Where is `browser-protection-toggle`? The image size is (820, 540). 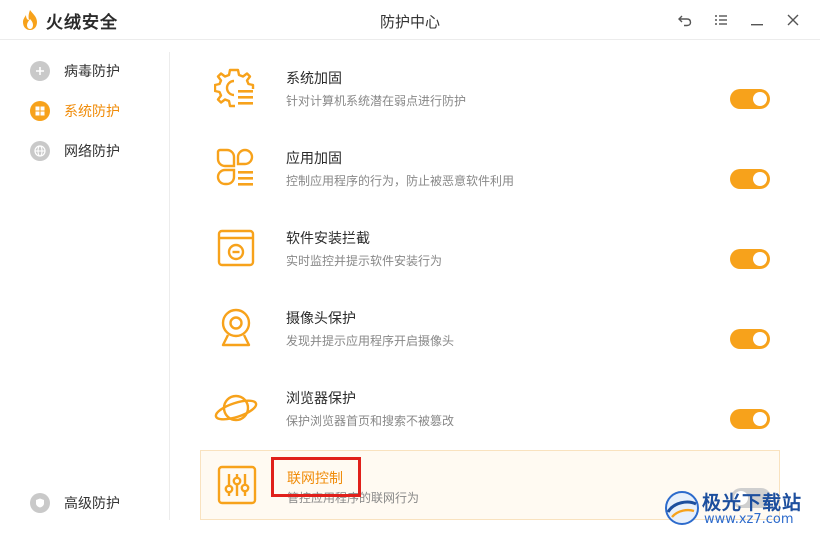 browser-protection-toggle is located at coordinates (750, 419).